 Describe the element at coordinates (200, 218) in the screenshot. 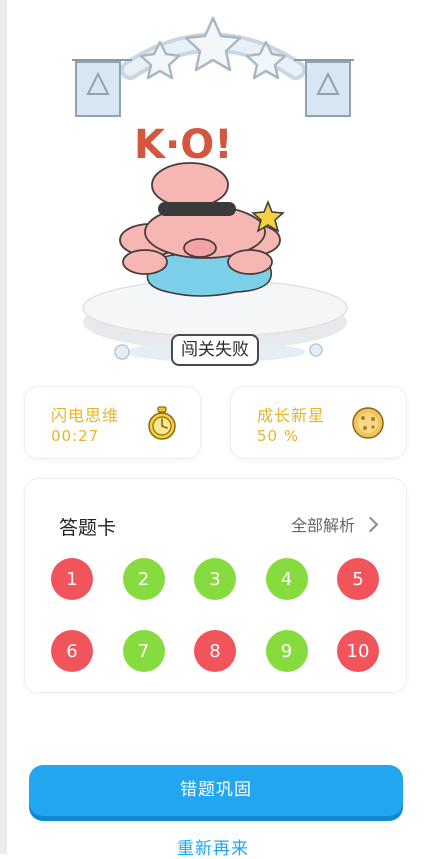

I see `pig-character-icon` at that location.